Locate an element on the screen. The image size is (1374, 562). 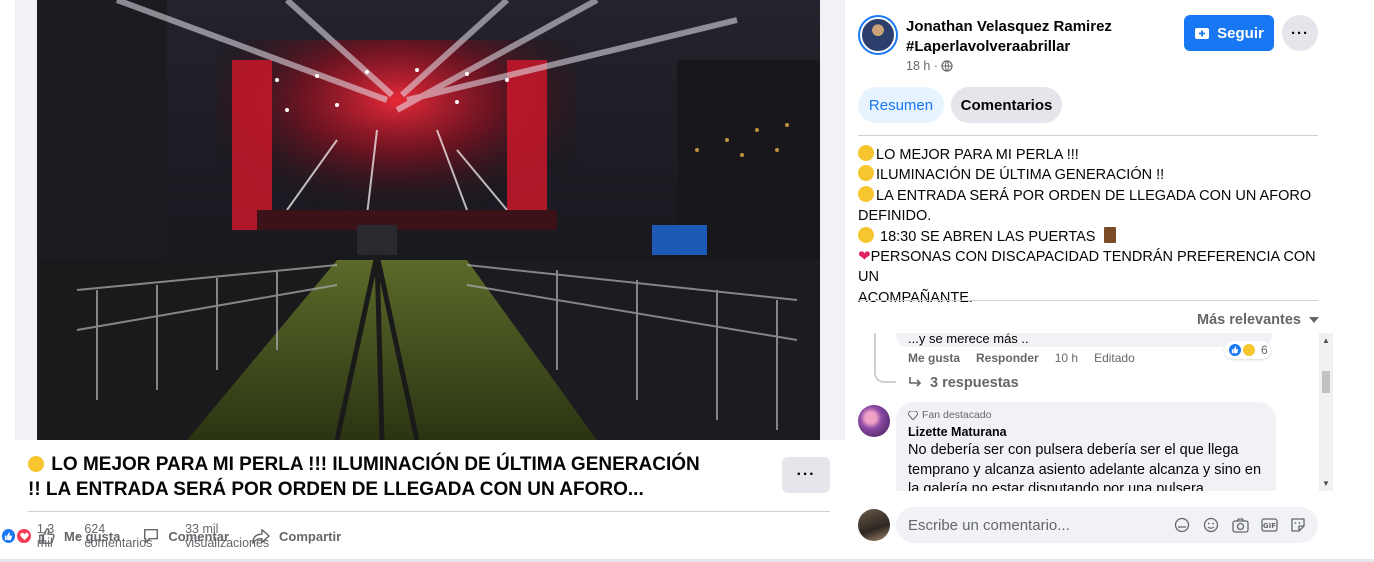
heart-emoji-icon: ❤ is located at coordinates (864, 257).